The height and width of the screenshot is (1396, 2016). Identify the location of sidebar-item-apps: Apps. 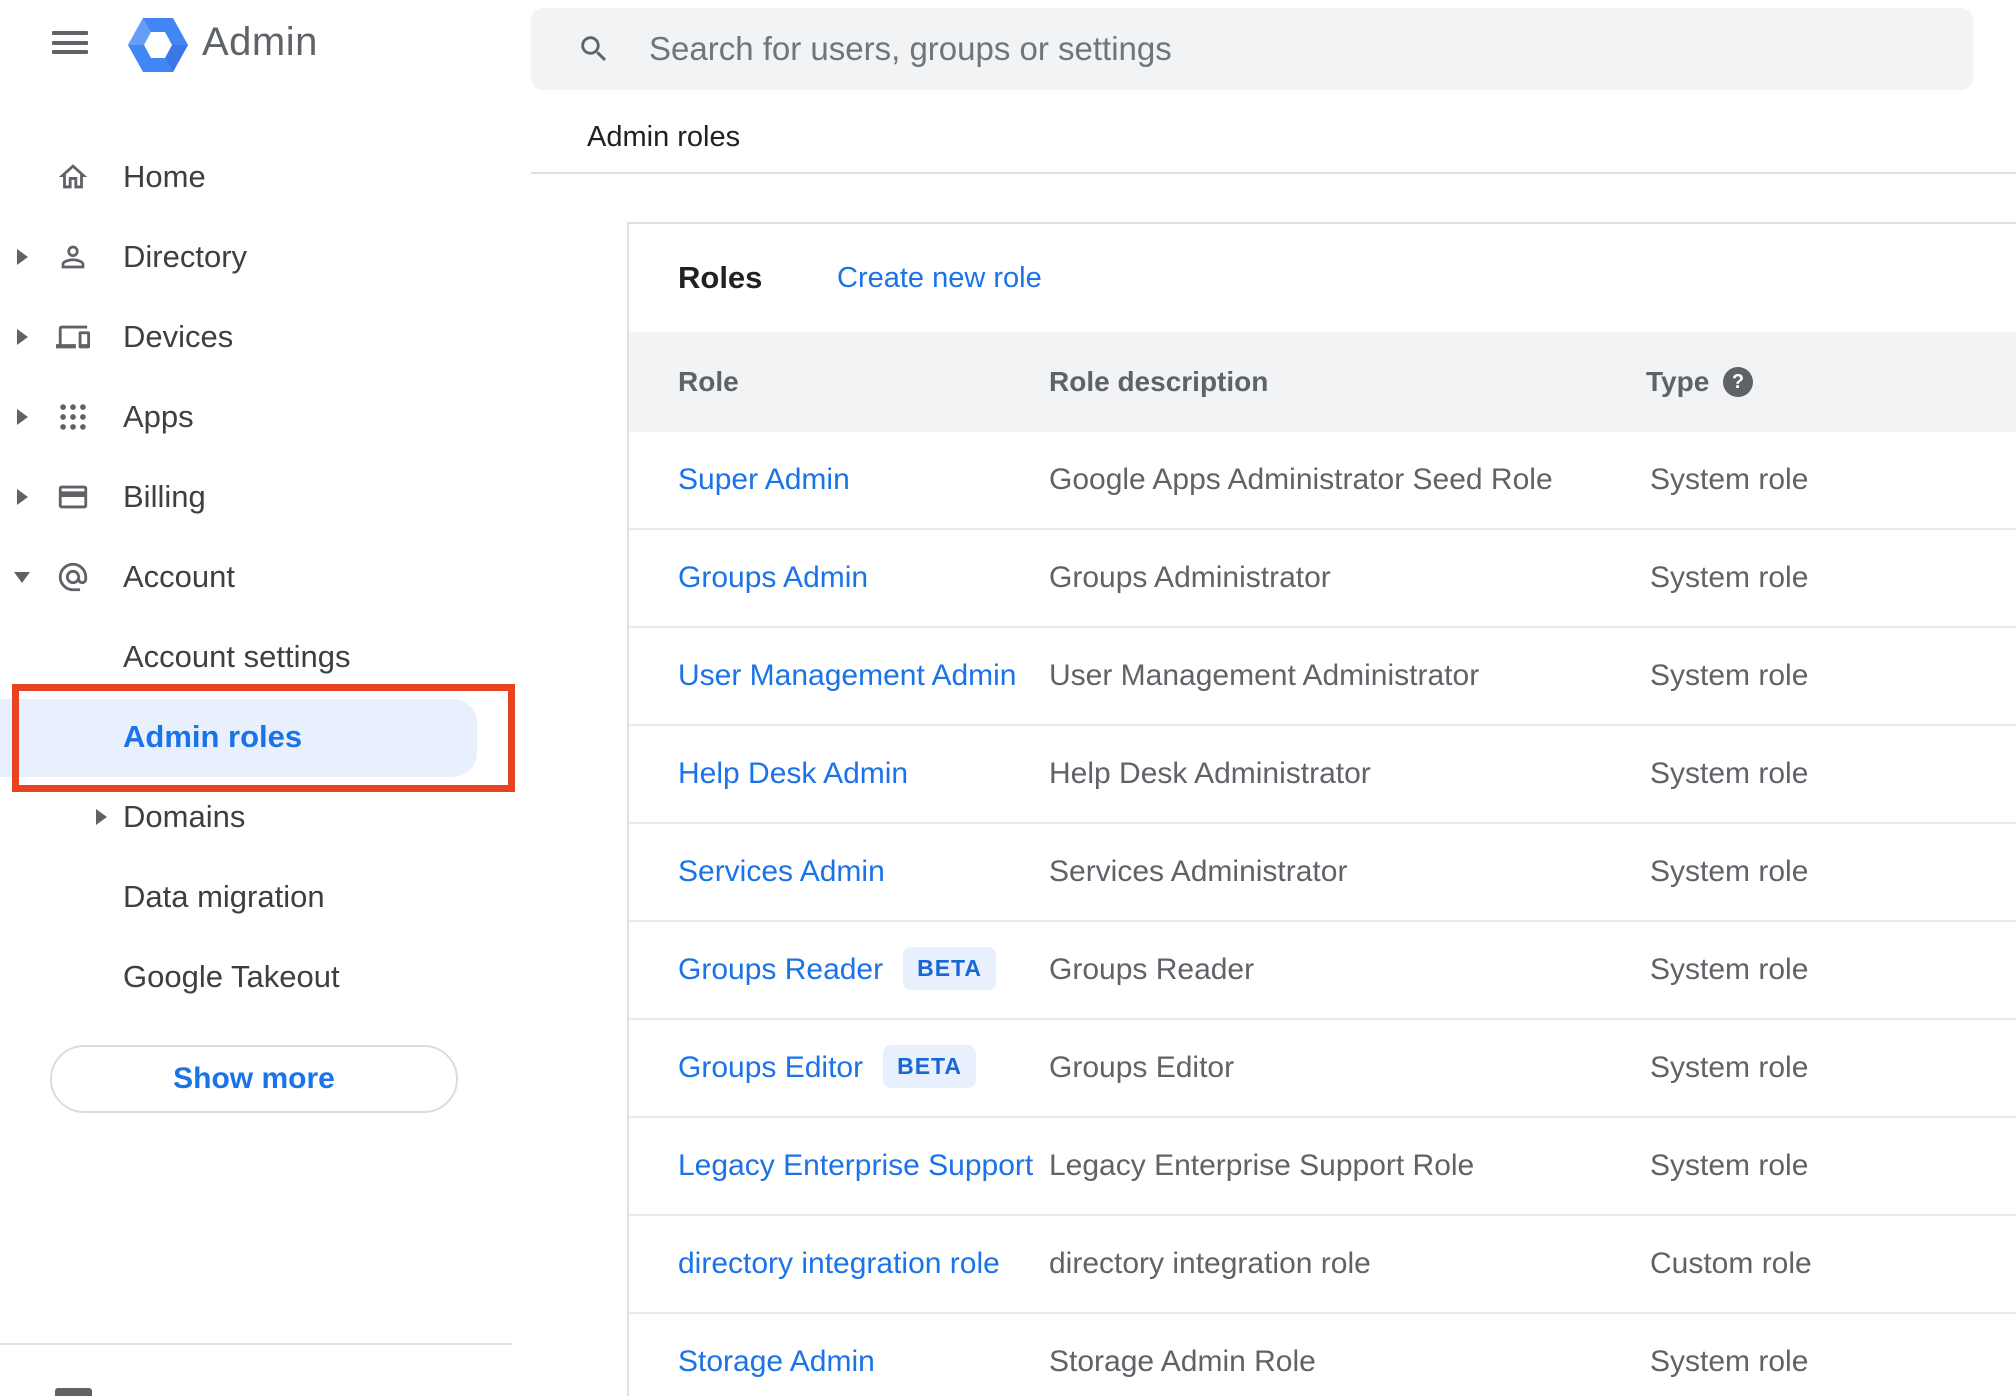
(265, 417).